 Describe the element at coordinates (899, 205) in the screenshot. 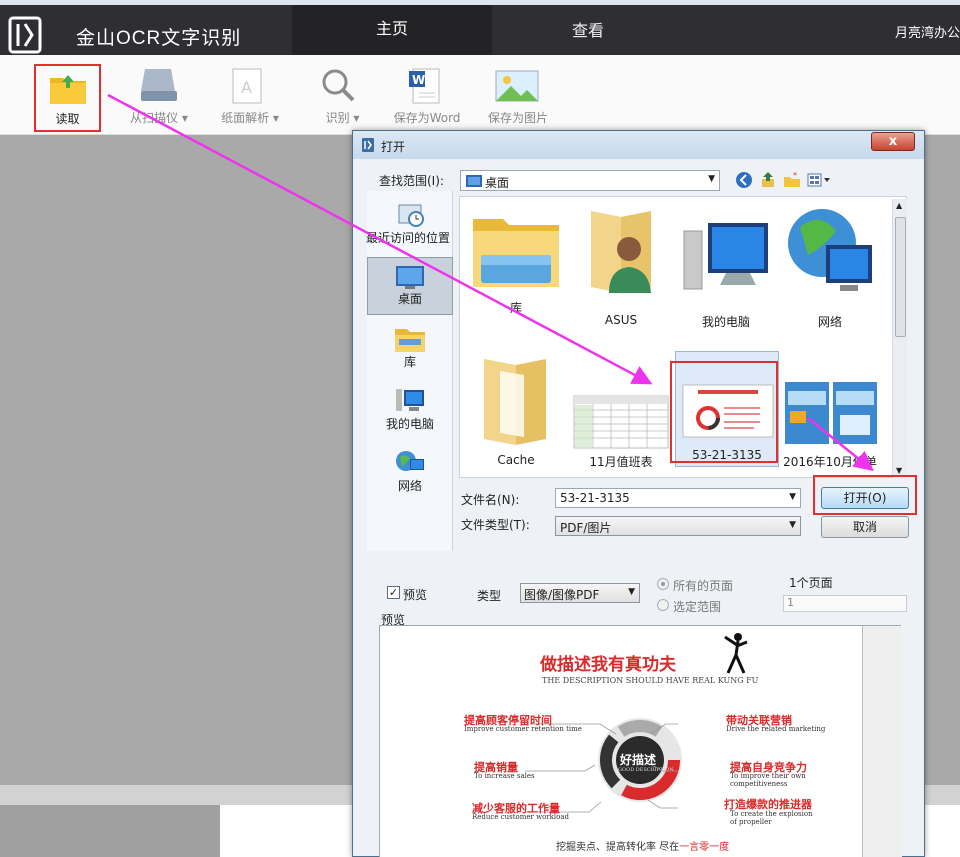

I see `scroll-up-icon: ▲` at that location.